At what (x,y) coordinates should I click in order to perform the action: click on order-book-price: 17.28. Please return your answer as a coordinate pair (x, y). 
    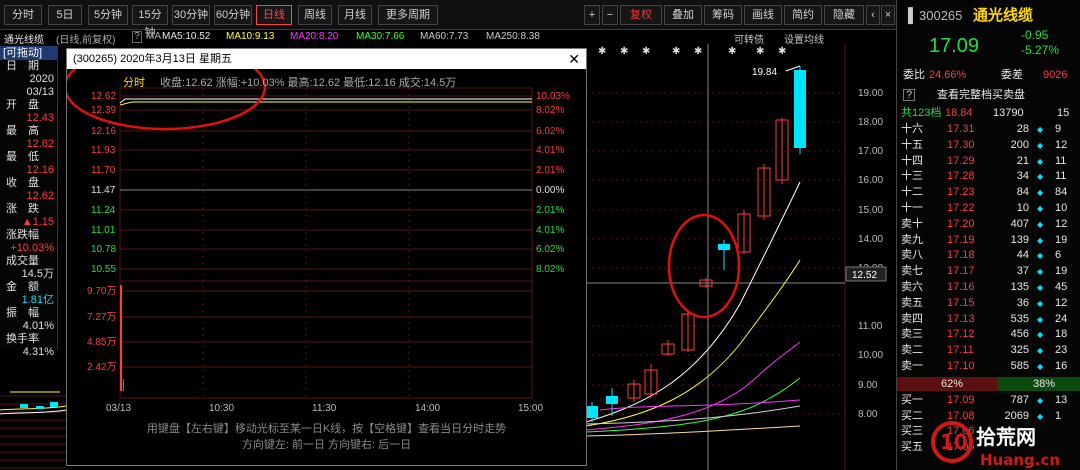
    Looking at the image, I should click on (961, 176).